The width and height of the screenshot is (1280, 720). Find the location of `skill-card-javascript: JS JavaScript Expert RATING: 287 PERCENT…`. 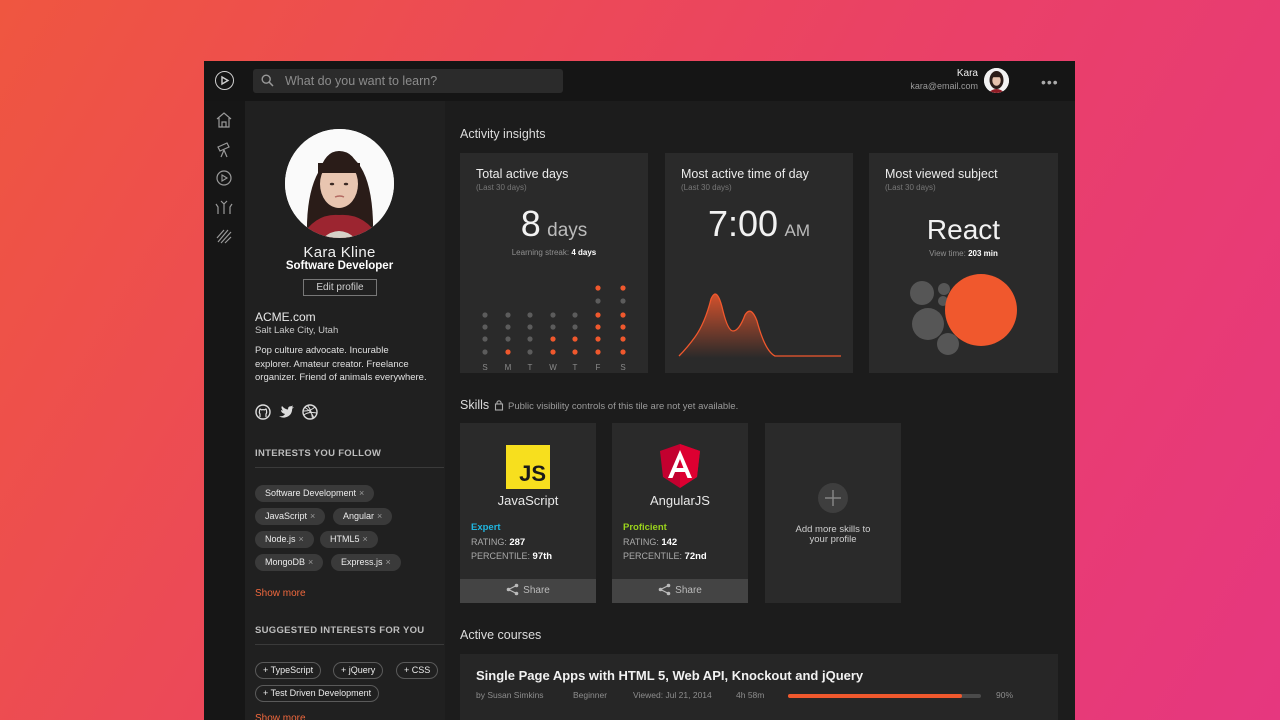

skill-card-javascript: JS JavaScript Expert RATING: 287 PERCENT… is located at coordinates (528, 513).